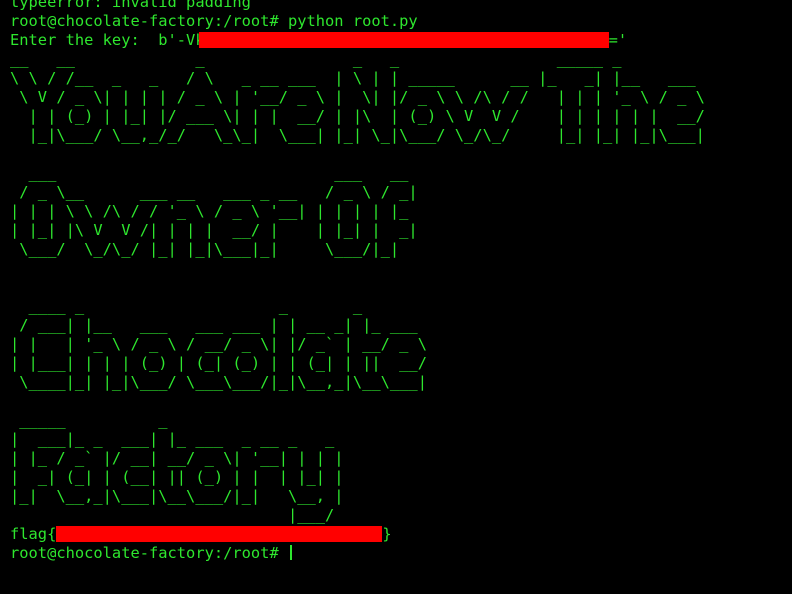  Describe the element at coordinates (149, 553) in the screenshot. I see `shell-prompt: root@chocolate-factory:/root#` at that location.